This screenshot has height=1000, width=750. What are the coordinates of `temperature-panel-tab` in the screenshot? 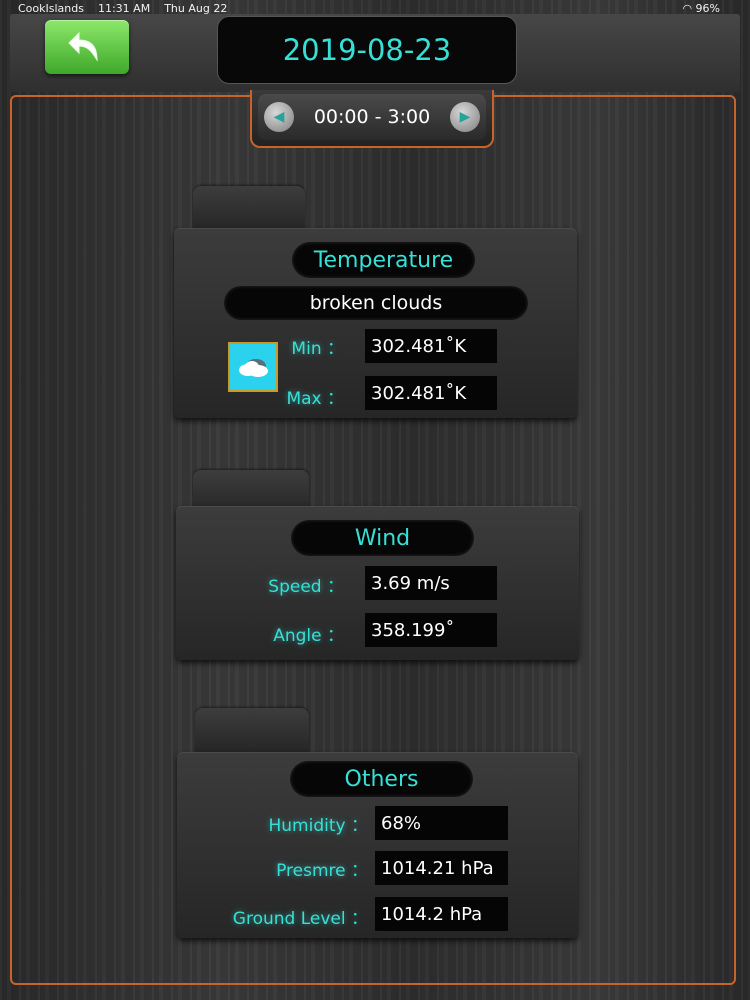 It's located at (249, 209).